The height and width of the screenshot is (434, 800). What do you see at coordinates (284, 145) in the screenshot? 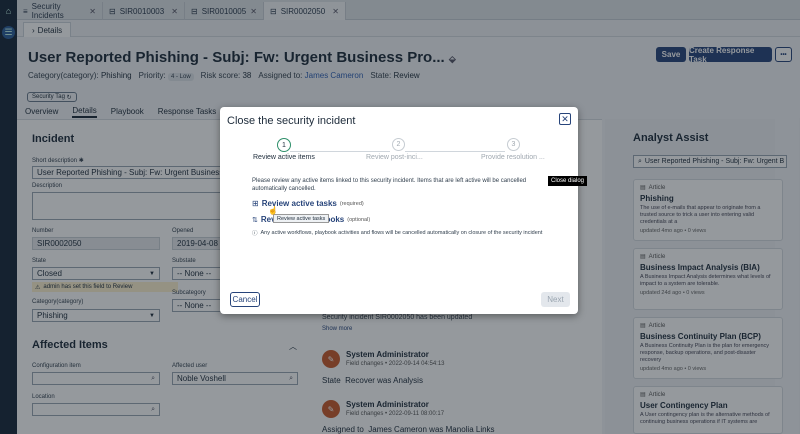
I see `step-1-indicator: 1` at bounding box center [284, 145].